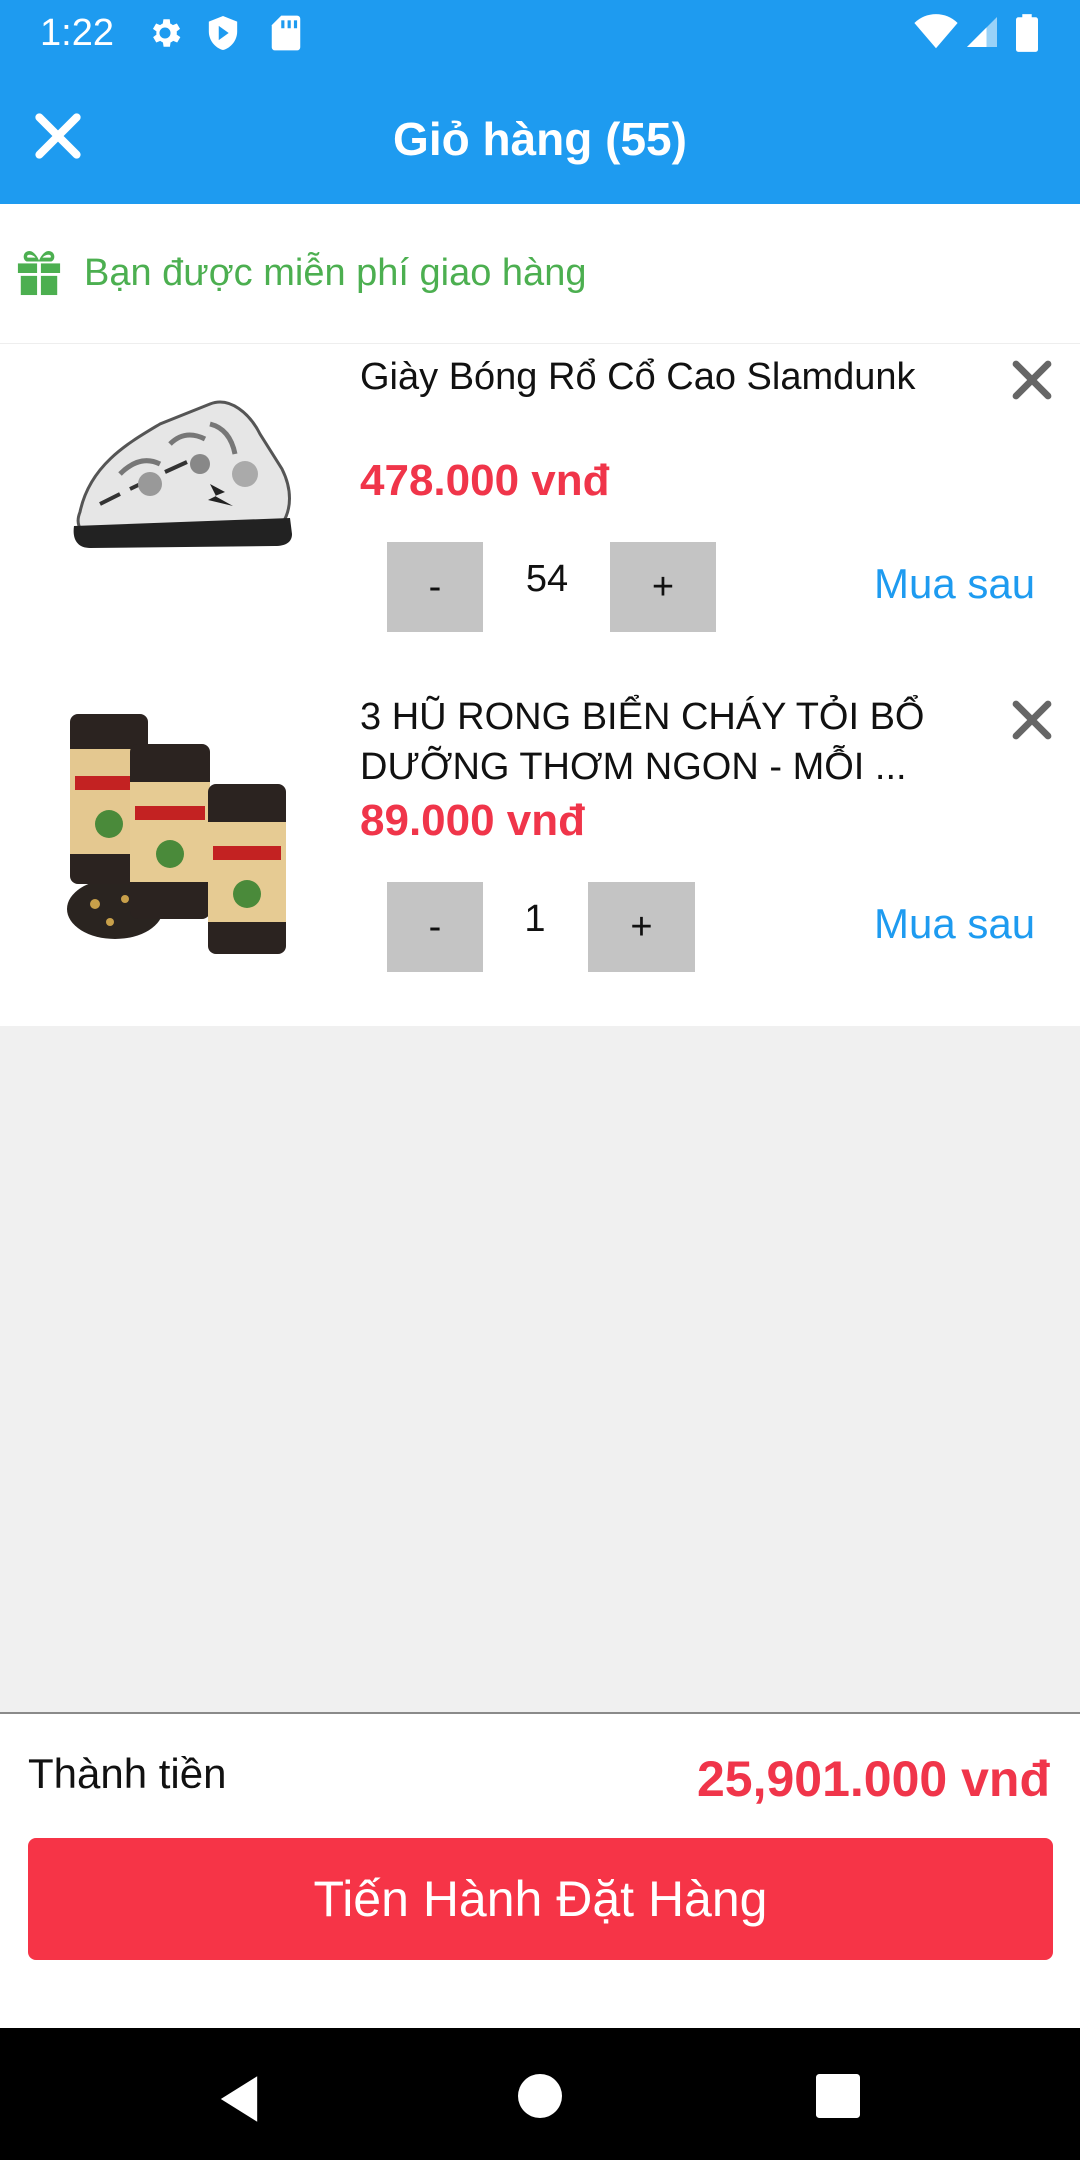 This screenshot has width=1080, height=2160. What do you see at coordinates (540, 1899) in the screenshot?
I see `checkout-button: Tiến Hành Đặt Hàng` at bounding box center [540, 1899].